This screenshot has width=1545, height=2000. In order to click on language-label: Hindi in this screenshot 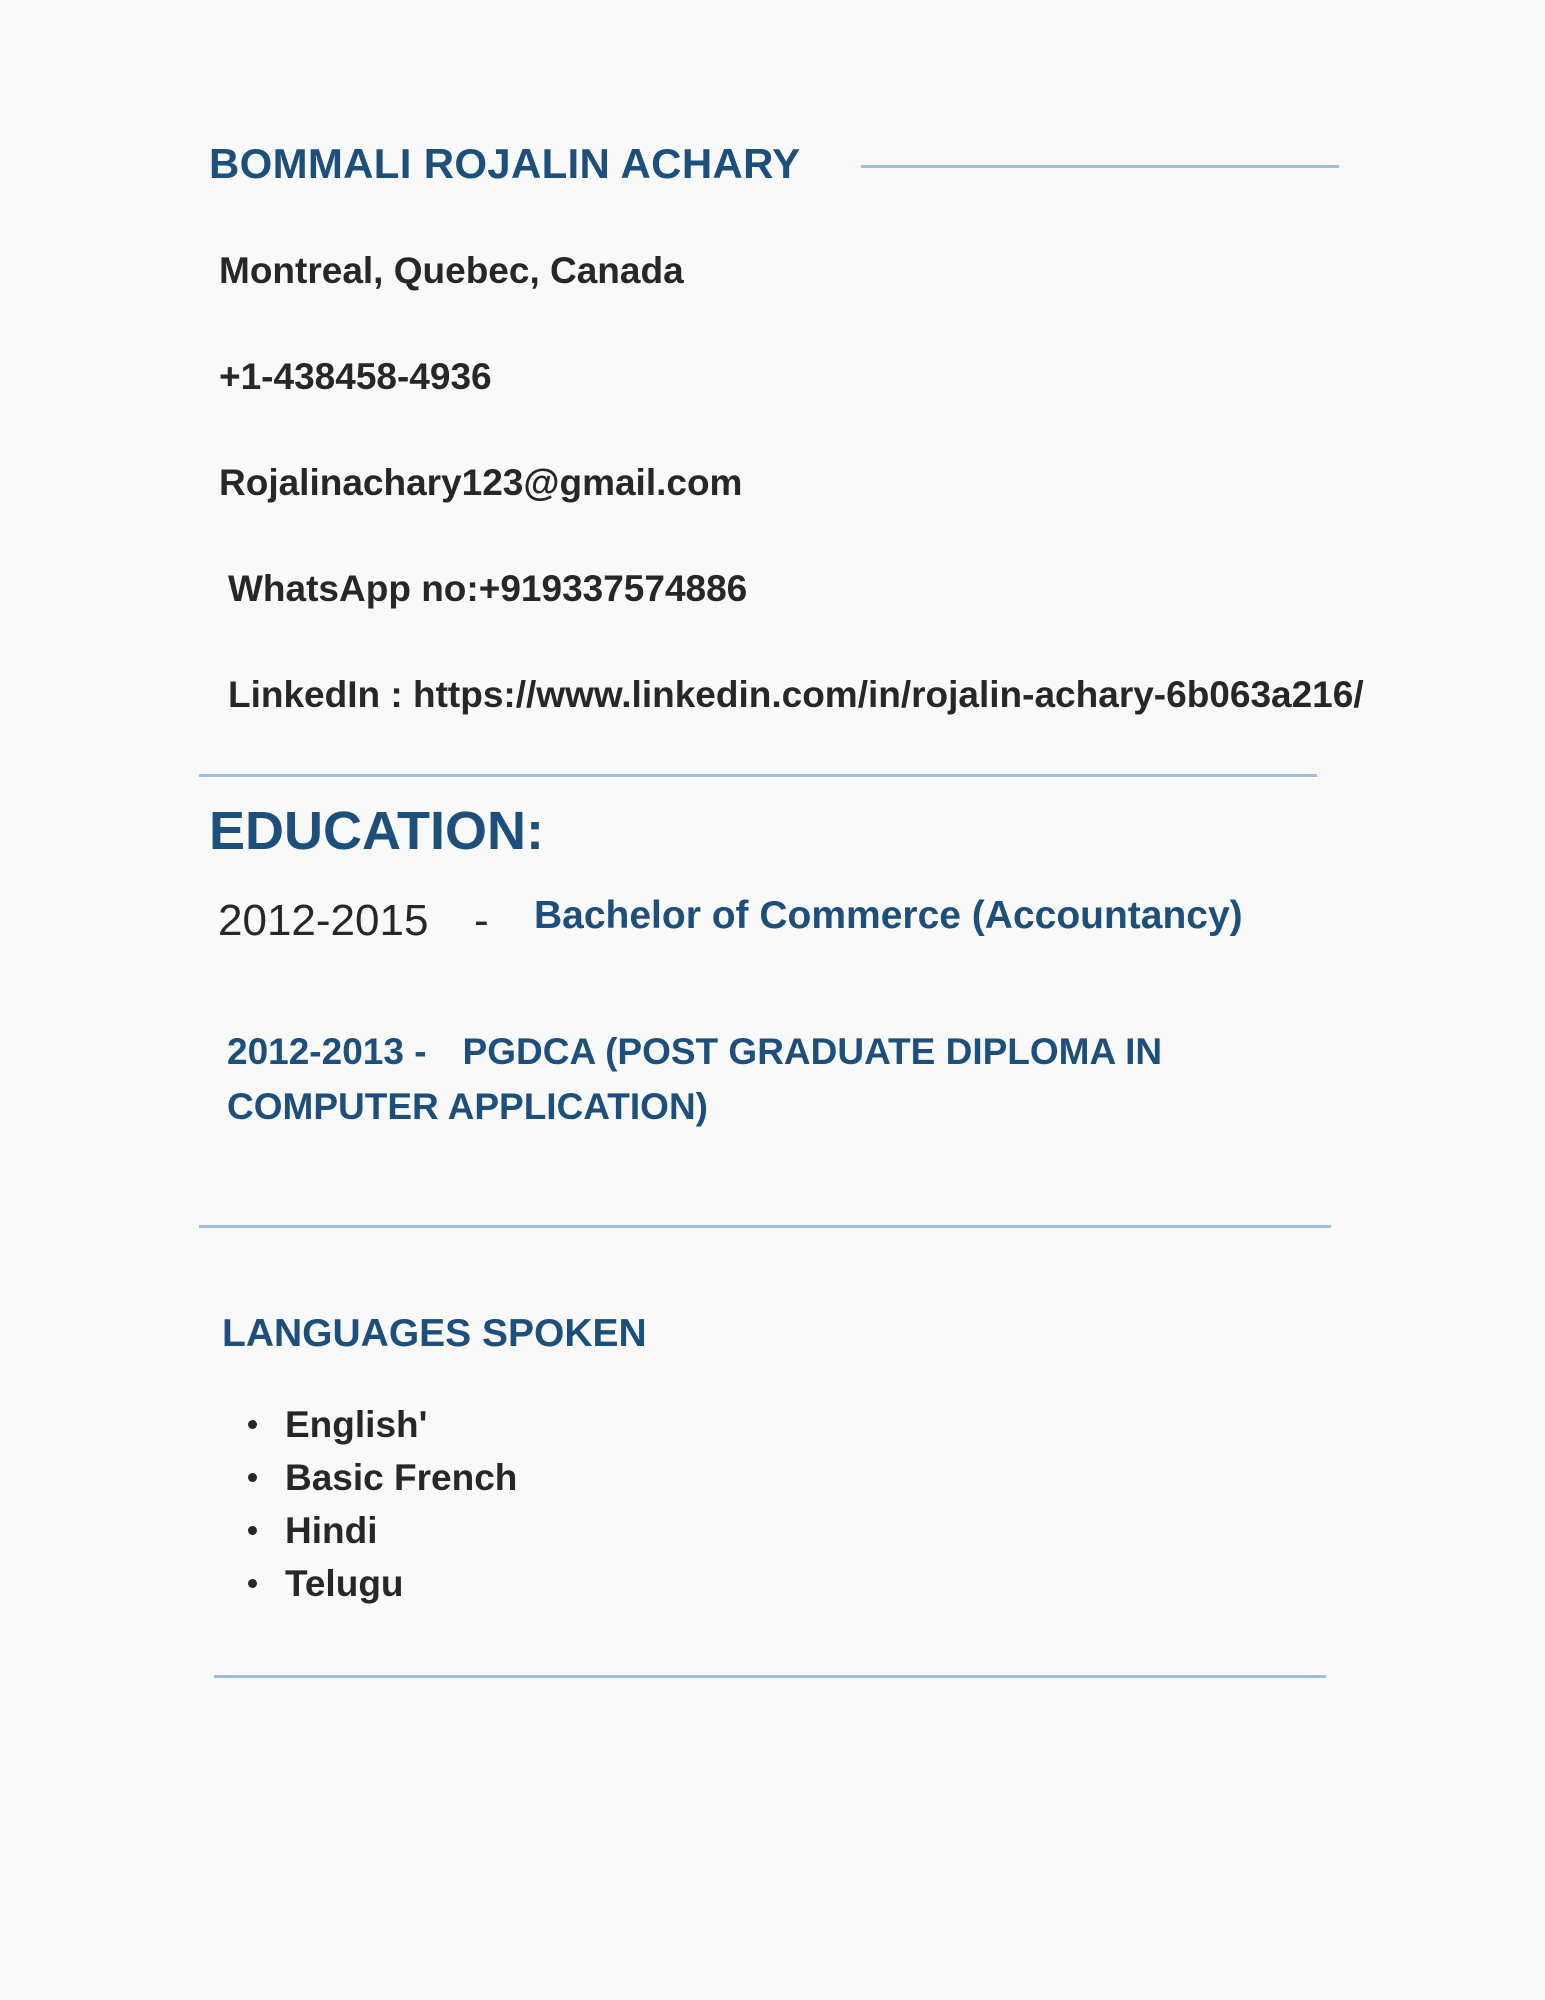, I will do `click(331, 1530)`.